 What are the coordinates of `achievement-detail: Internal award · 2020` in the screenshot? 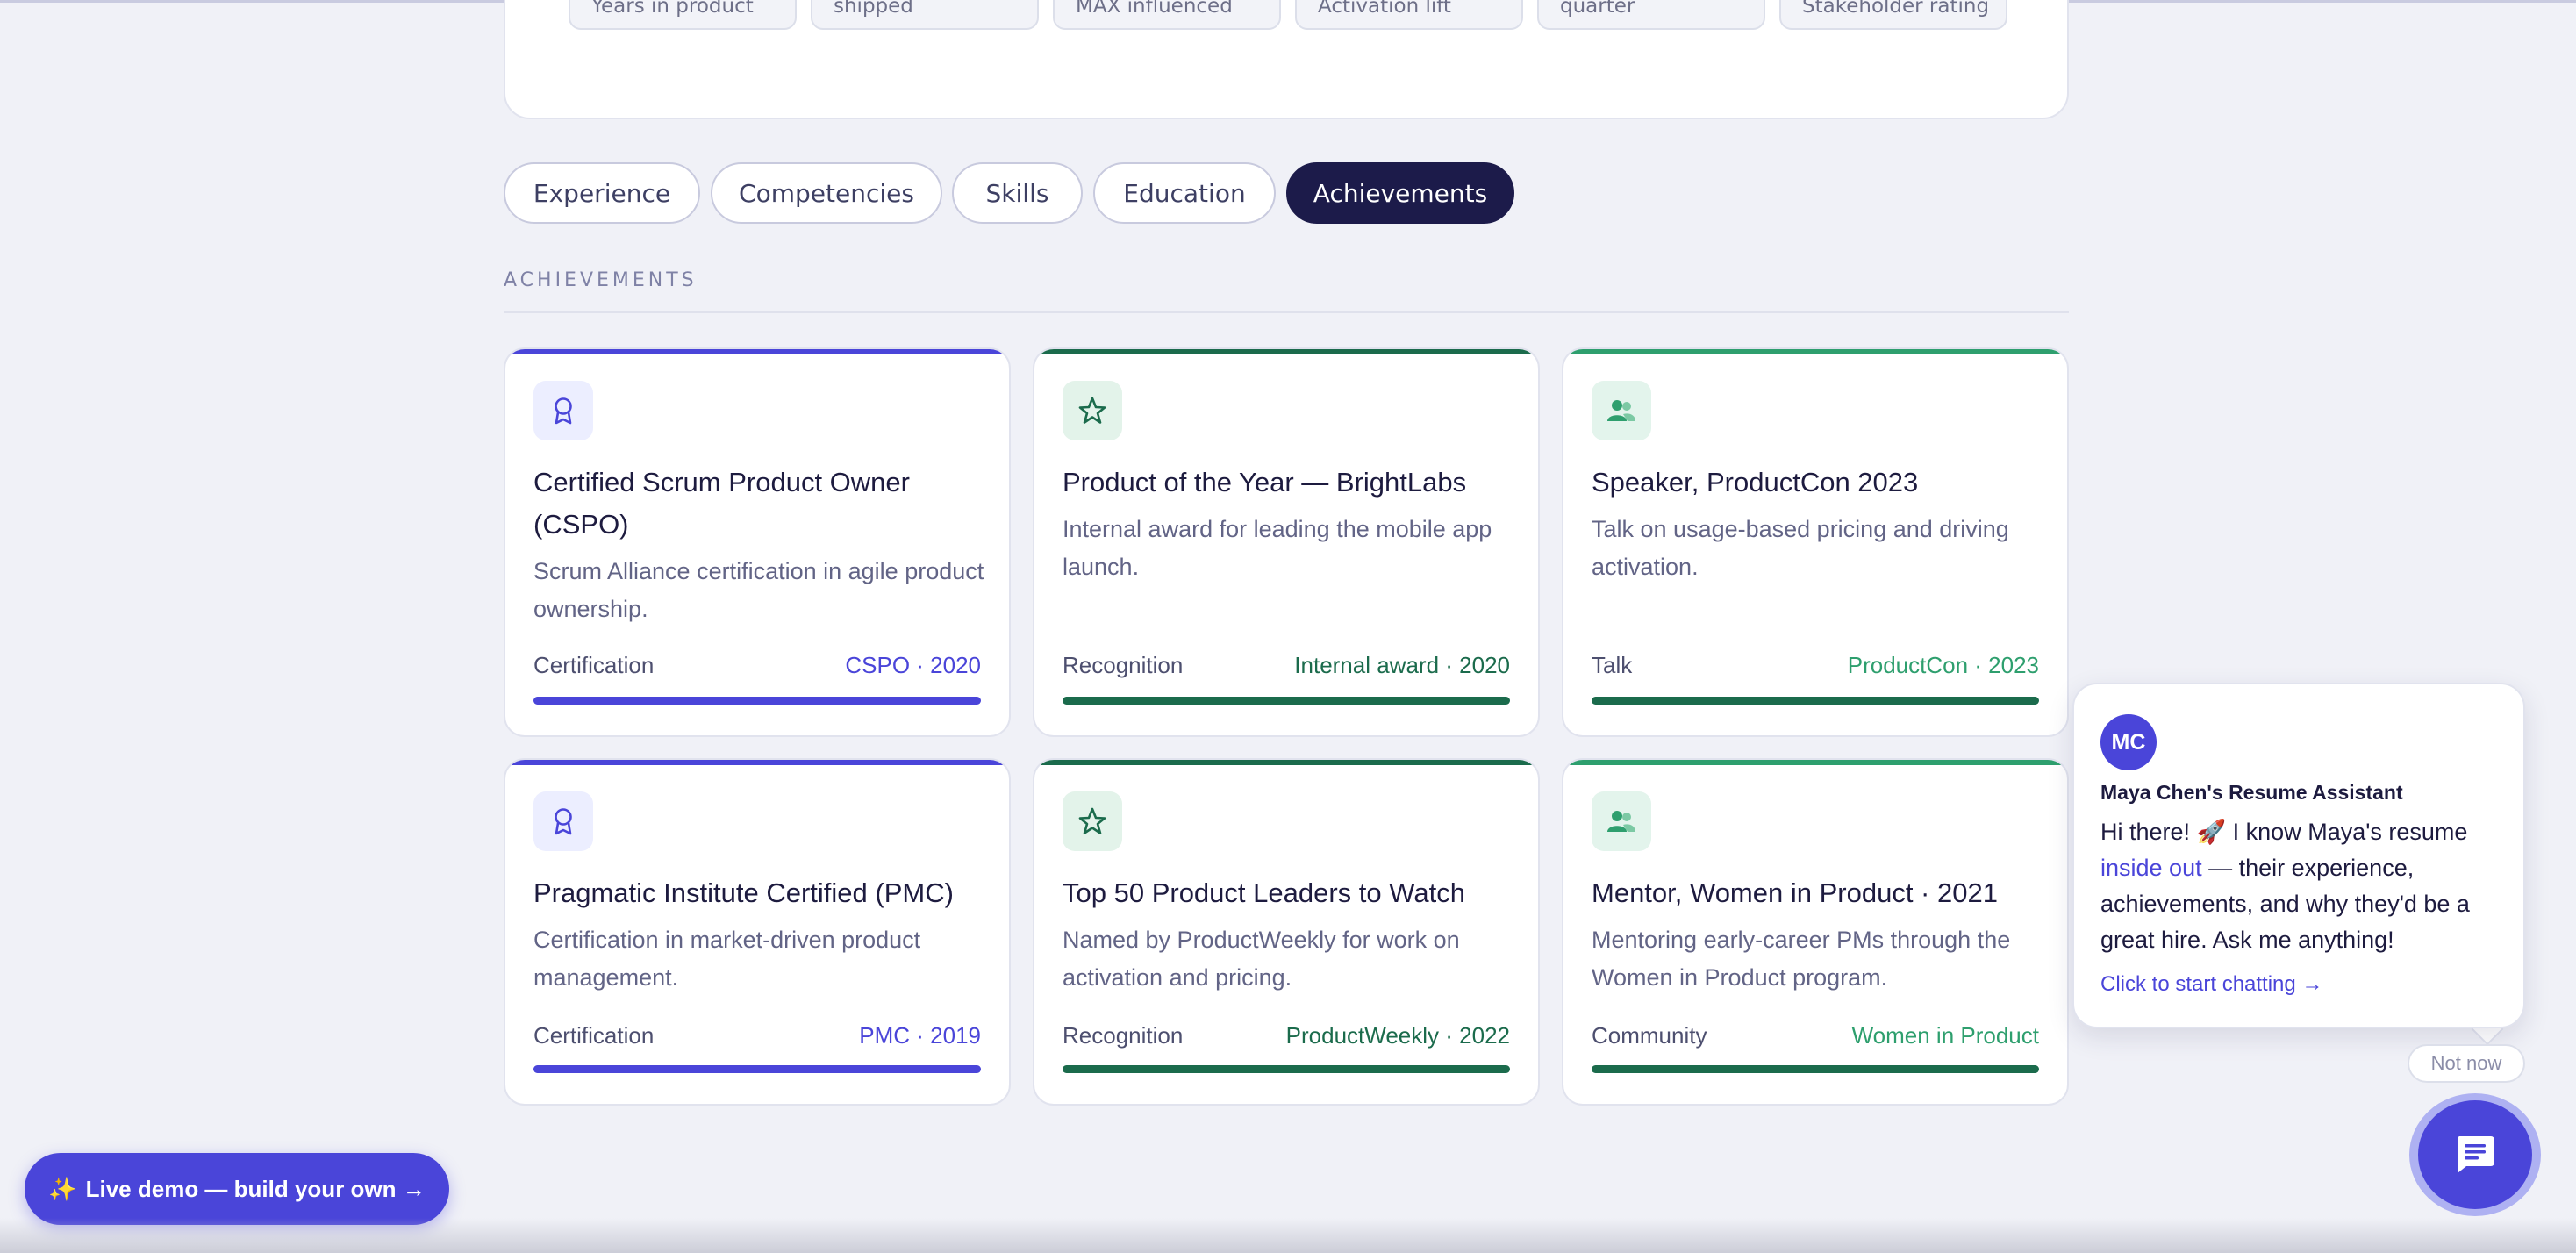 It's located at (1402, 665).